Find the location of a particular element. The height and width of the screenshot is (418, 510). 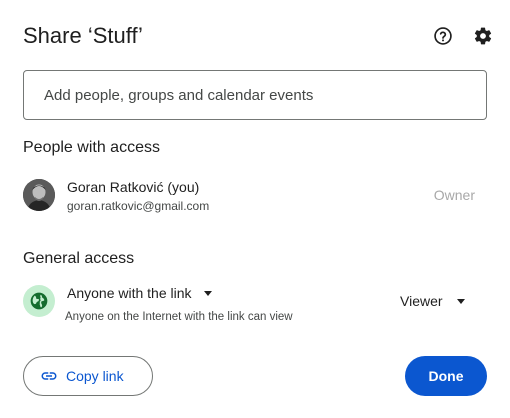

help-button is located at coordinates (443, 36).